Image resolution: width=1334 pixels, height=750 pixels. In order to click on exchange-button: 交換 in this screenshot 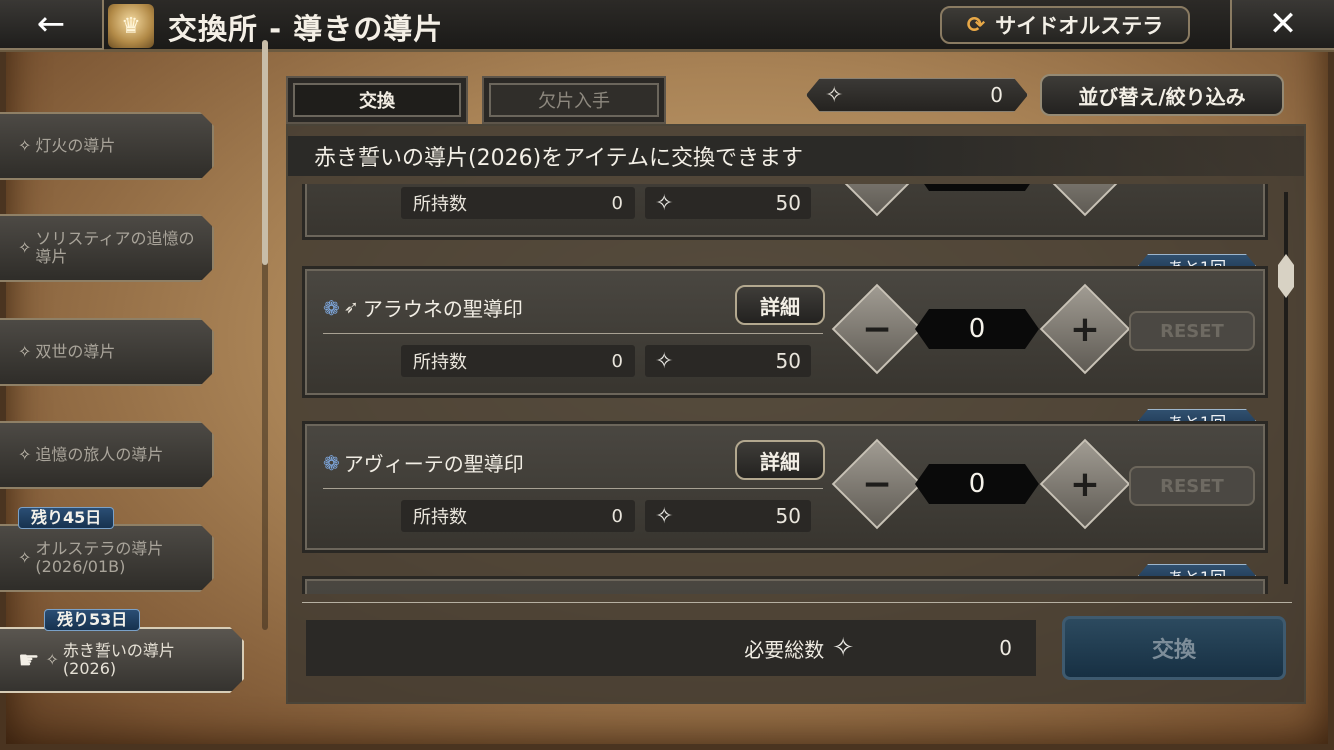, I will do `click(1174, 648)`.